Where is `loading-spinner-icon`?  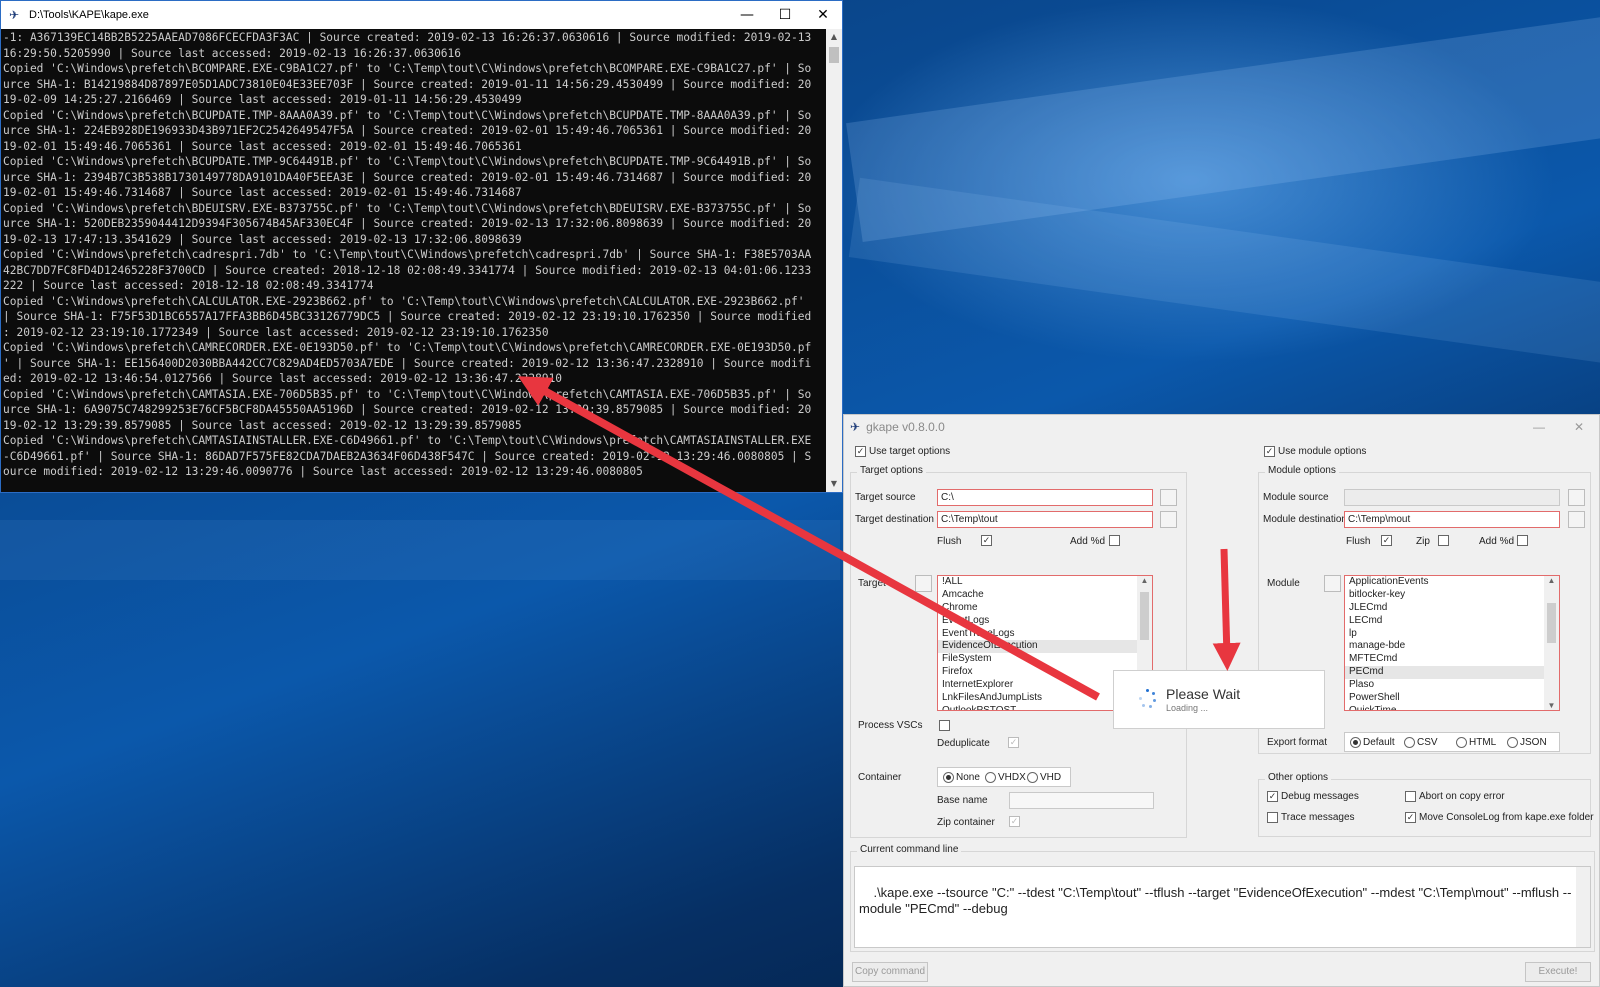
loading-spinner-icon is located at coordinates (1148, 699).